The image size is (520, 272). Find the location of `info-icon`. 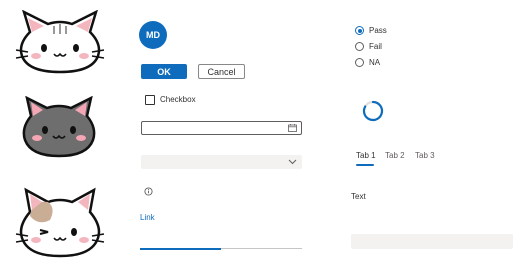

info-icon is located at coordinates (148, 191).